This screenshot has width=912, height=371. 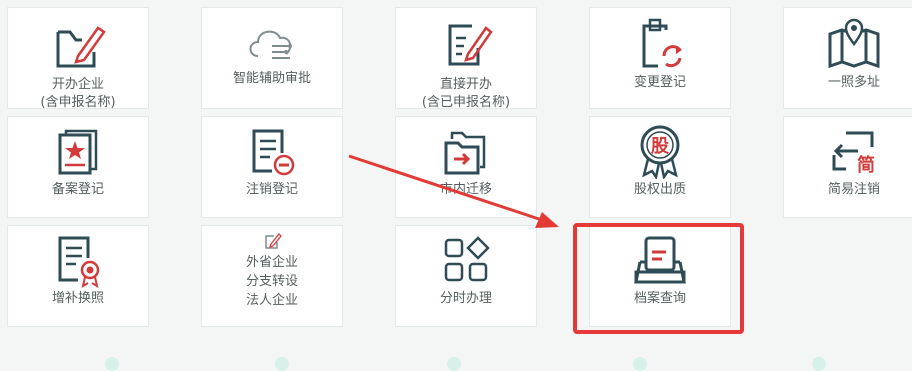 What do you see at coordinates (453, 191) in the screenshot?
I see `annotation-arrow` at bounding box center [453, 191].